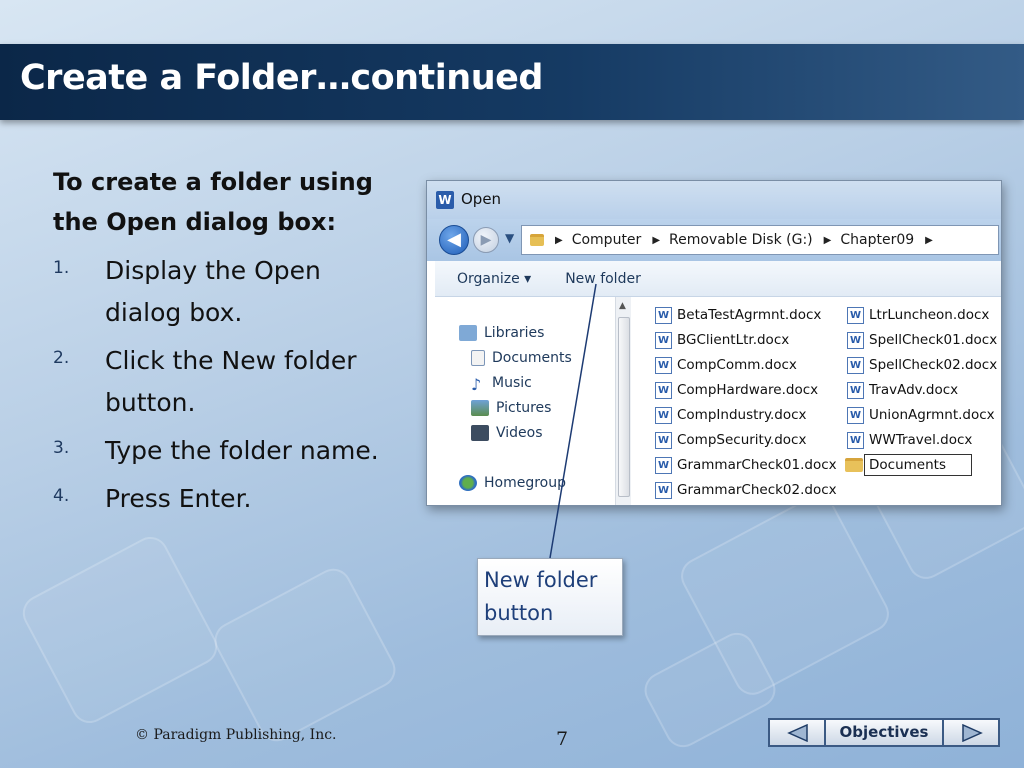  I want to click on file-name: CompSecurity.docx, so click(742, 440).